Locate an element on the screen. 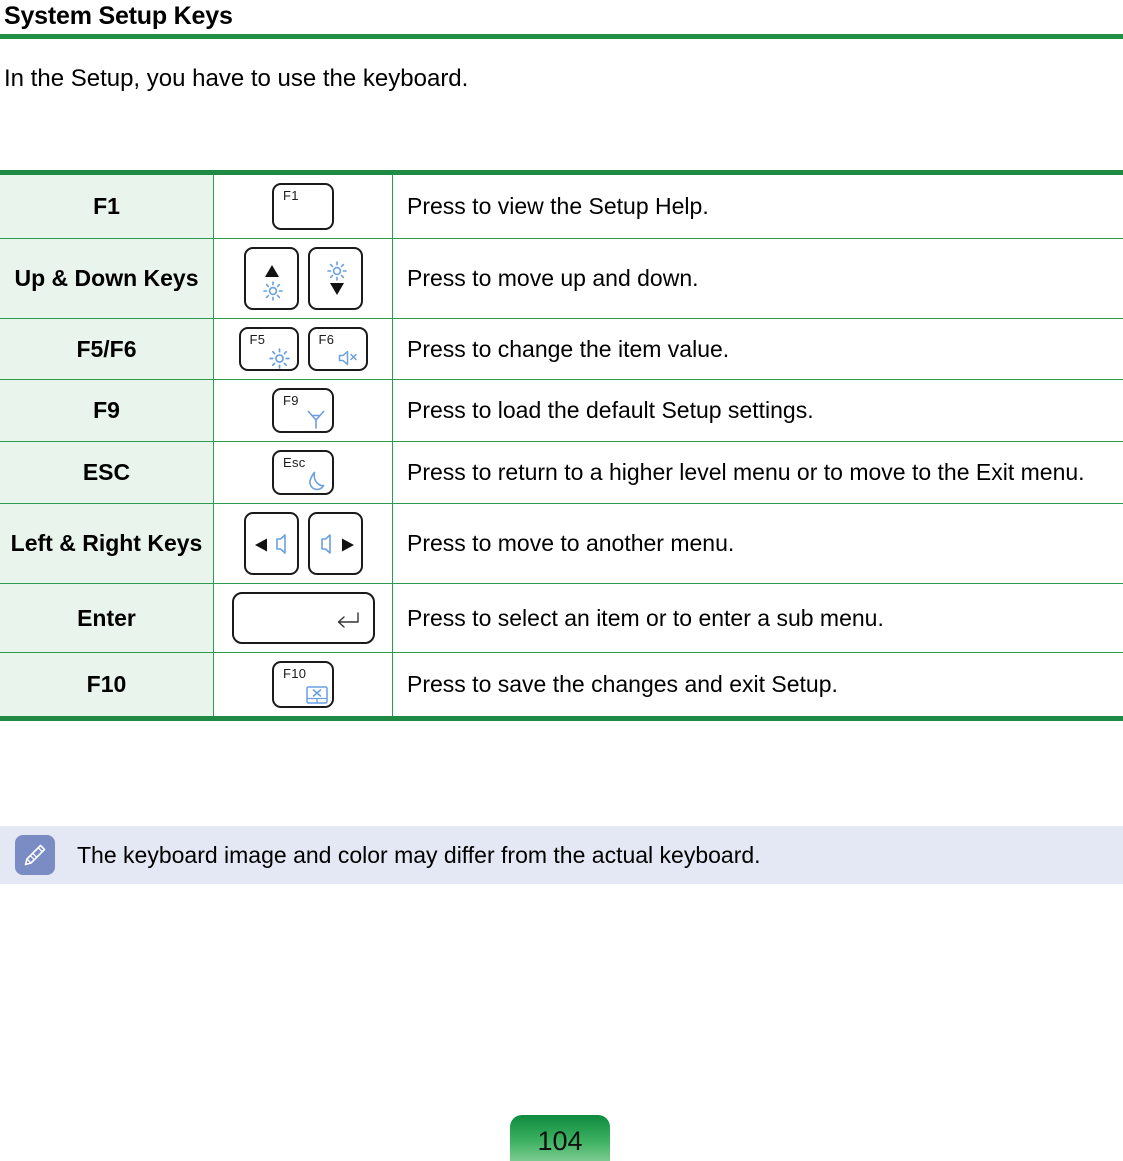 The image size is (1123, 1161). volume-down-speaker-icon is located at coordinates (279, 546).